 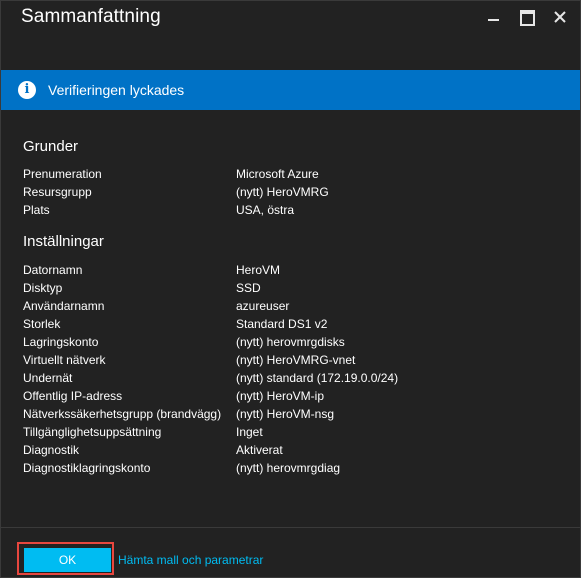 I want to click on download-template-link: Hämta mall och parametrar, so click(x=190, y=560).